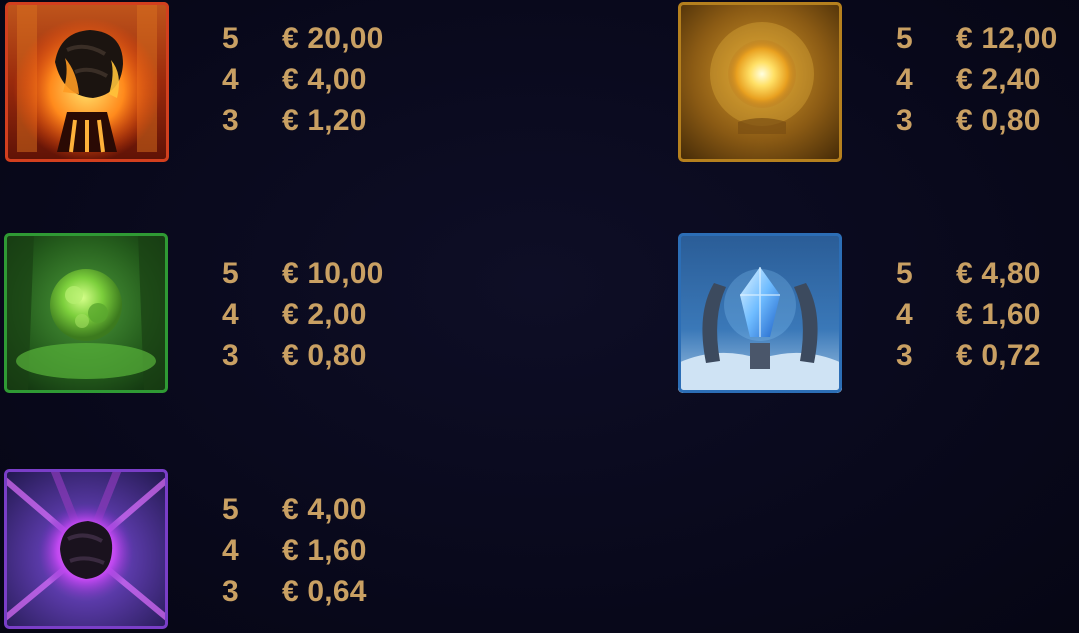 The height and width of the screenshot is (633, 1079). I want to click on payout-row: 4 € 2,40, so click(987, 79).